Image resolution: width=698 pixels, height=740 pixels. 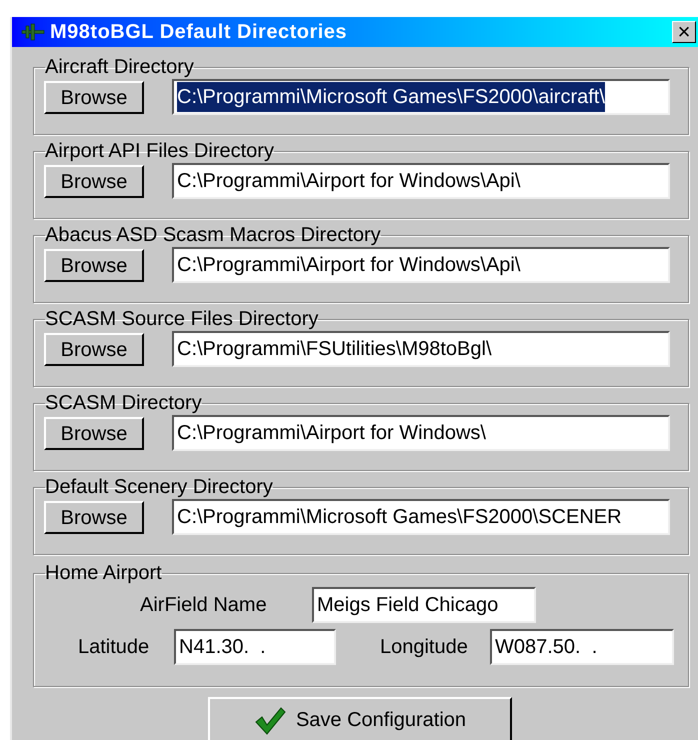 I want to click on group-label: Default Scenery Directory, so click(x=159, y=487).